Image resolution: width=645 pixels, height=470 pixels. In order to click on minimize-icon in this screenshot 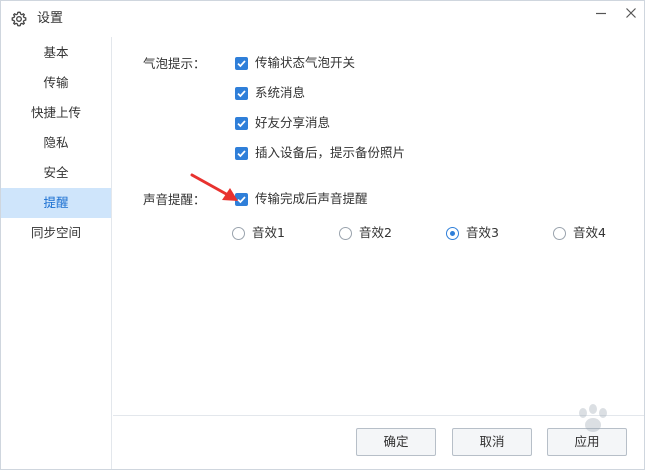, I will do `click(601, 14)`.